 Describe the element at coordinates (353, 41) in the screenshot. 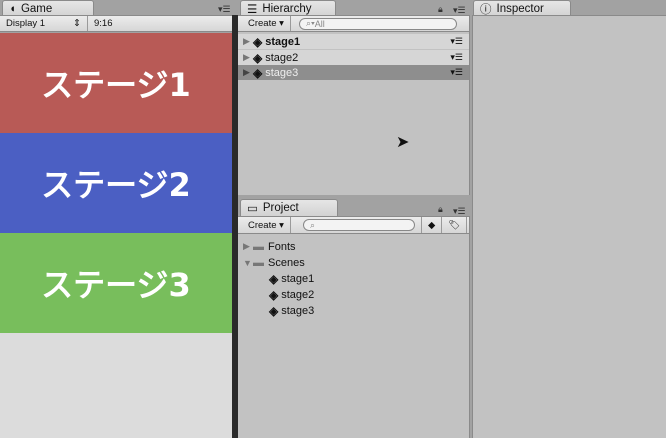

I see `hierarchy-item: ▶ ◈ stage1 ▾☰` at that location.